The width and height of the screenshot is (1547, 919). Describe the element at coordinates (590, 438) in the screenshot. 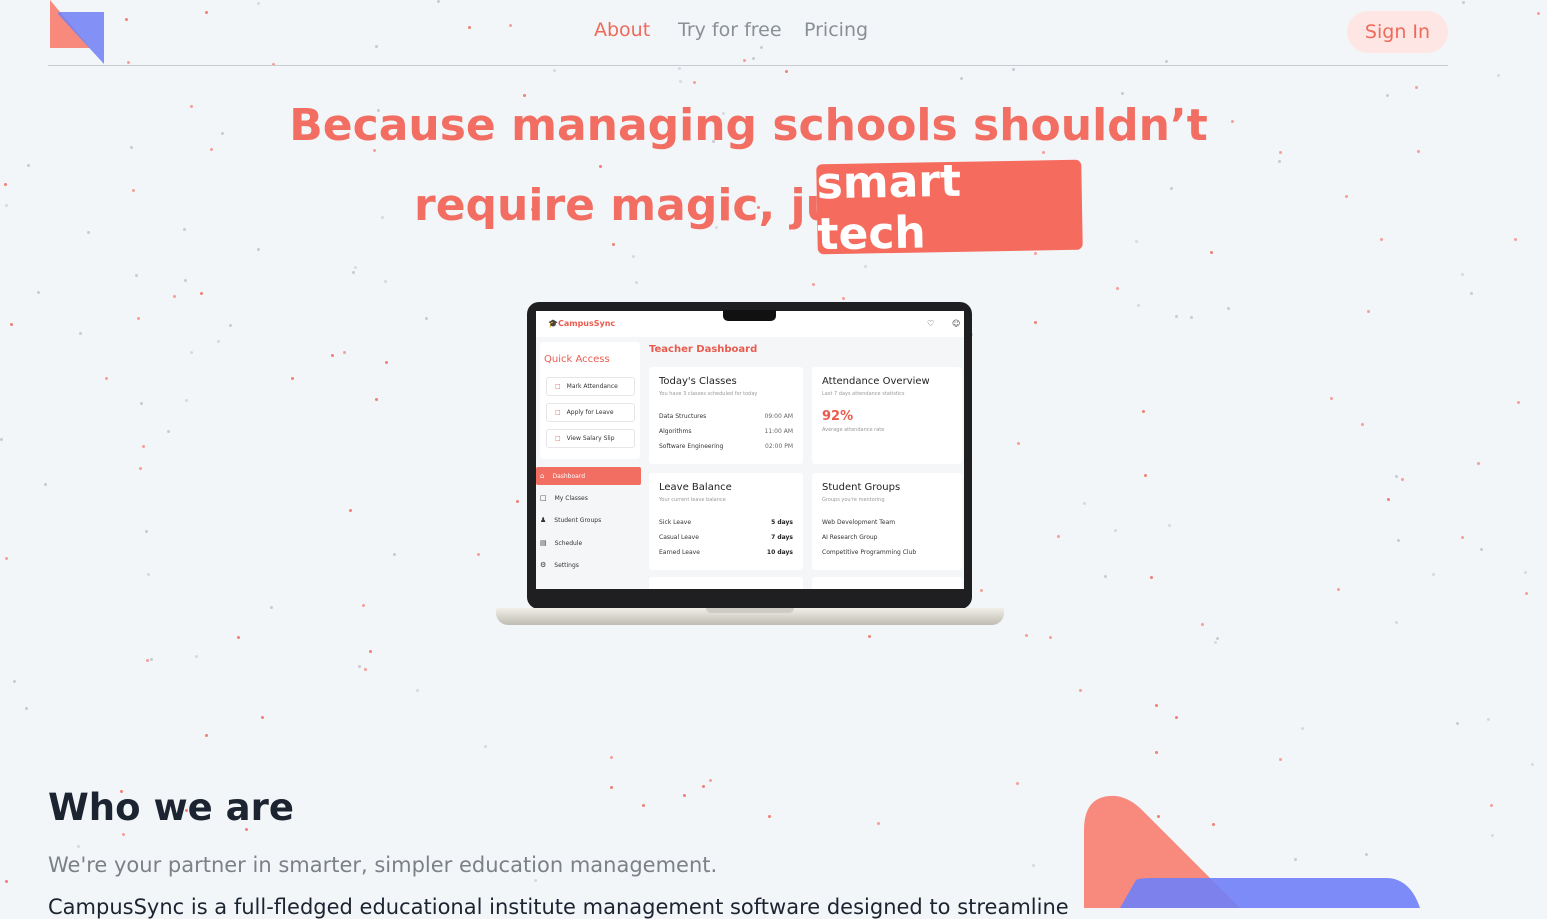

I see `view-salary-button: □ View Salary Slip` at that location.